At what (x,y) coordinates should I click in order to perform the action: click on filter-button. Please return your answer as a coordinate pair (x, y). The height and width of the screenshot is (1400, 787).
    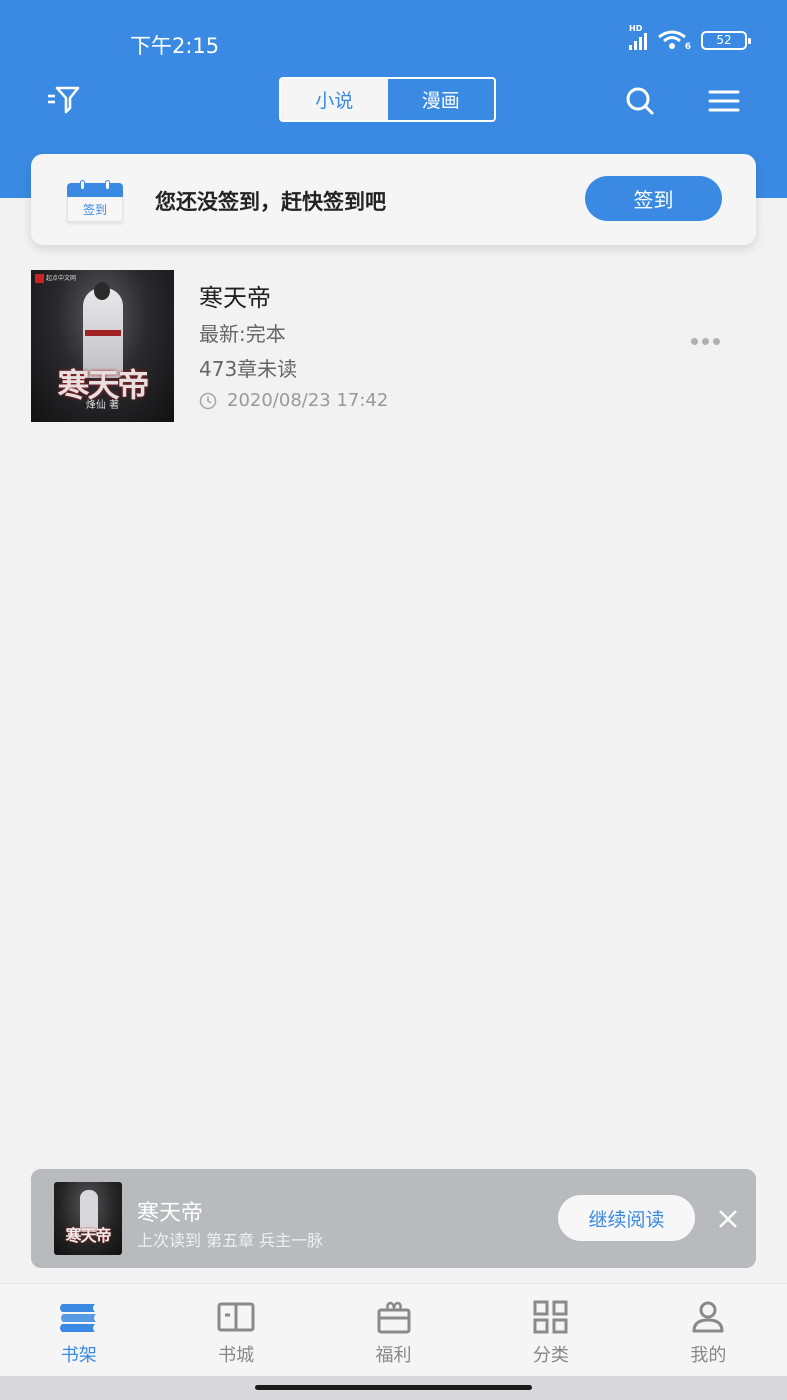
    Looking at the image, I should click on (63, 99).